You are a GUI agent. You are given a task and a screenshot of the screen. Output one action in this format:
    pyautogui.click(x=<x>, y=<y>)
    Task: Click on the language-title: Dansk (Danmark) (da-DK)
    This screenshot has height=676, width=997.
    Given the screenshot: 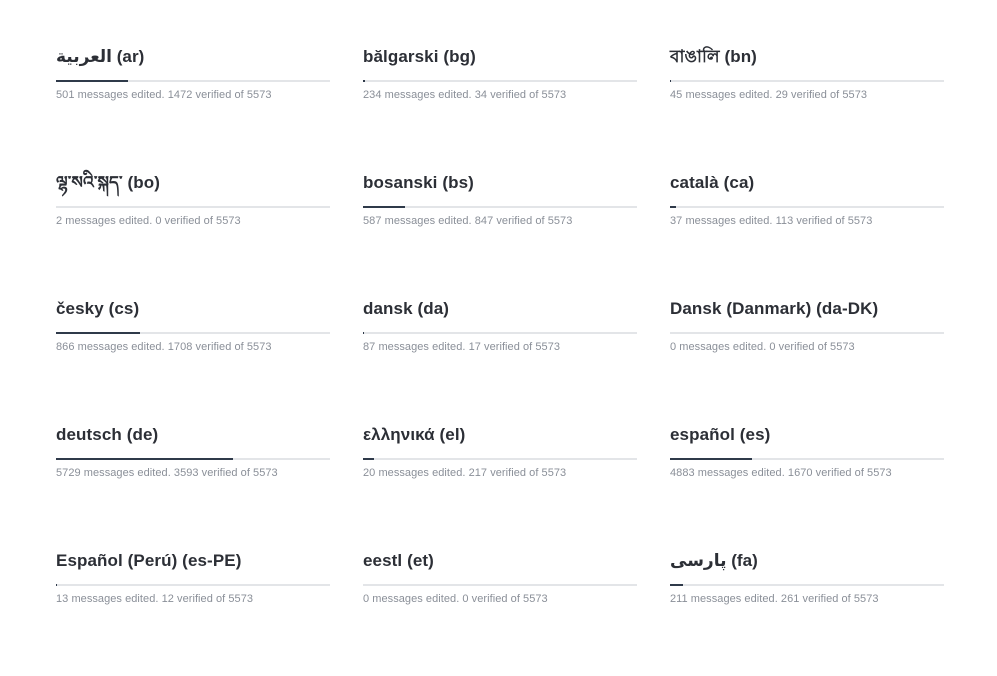 What is the action you would take?
    pyautogui.click(x=807, y=309)
    